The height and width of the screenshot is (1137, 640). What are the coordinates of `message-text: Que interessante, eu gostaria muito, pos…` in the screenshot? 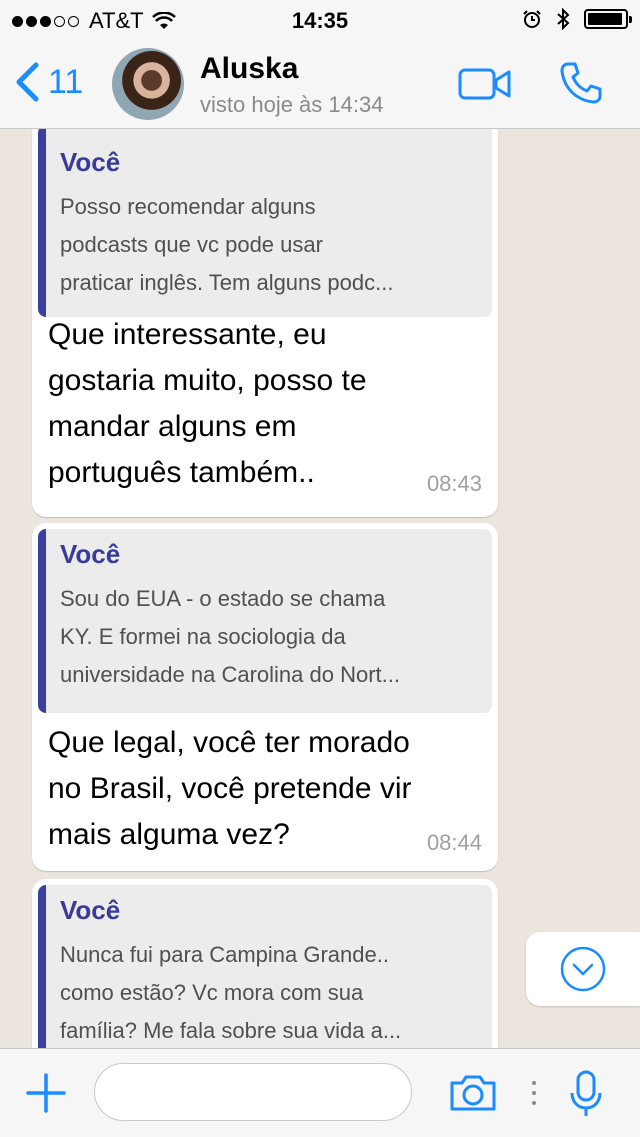 It's located at (207, 403).